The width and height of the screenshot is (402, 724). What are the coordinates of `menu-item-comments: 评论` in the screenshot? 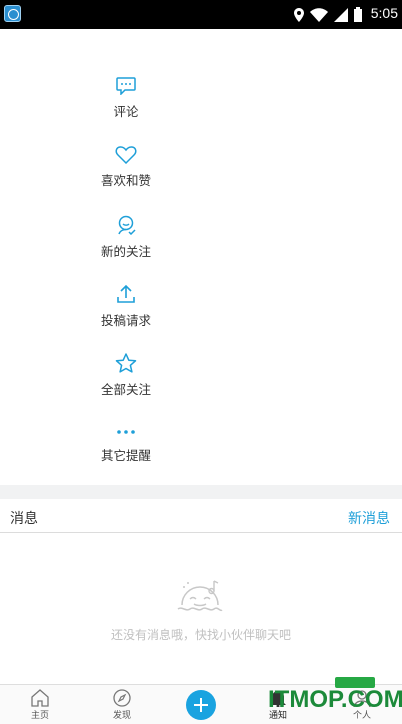 It's located at (126, 107).